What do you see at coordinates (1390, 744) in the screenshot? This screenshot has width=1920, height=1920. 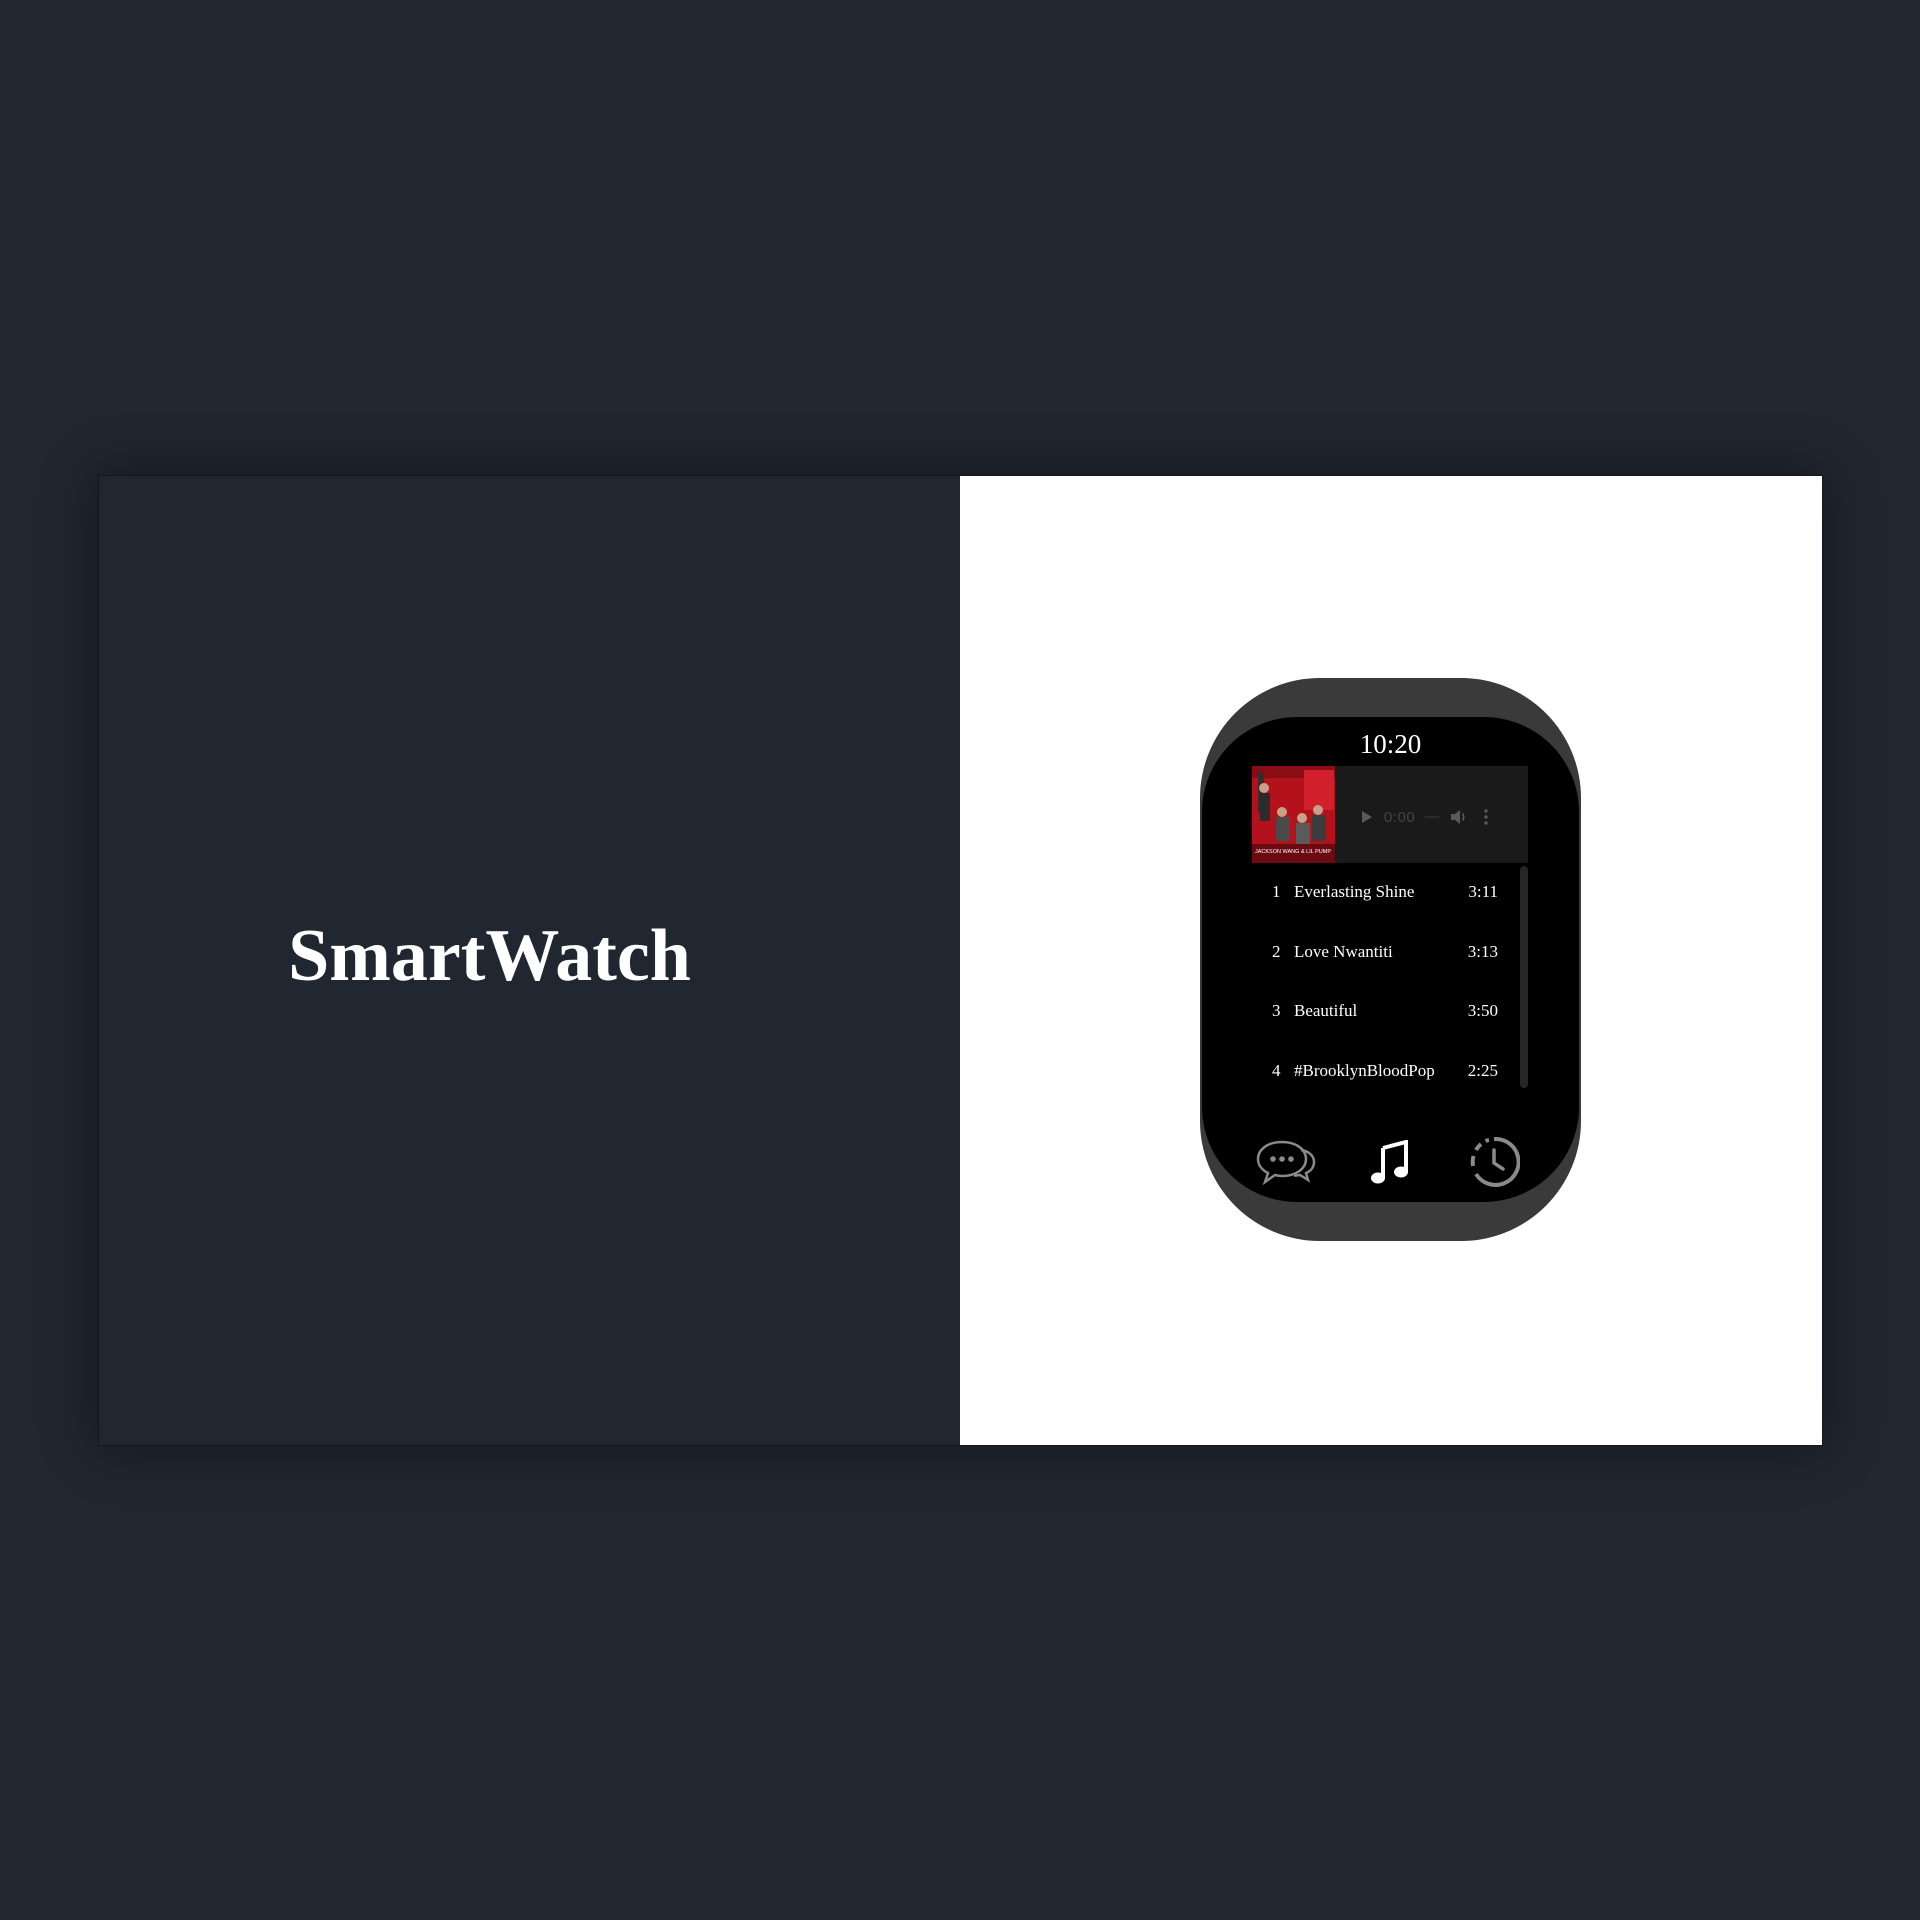 I see `watch-clock: 10:20` at bounding box center [1390, 744].